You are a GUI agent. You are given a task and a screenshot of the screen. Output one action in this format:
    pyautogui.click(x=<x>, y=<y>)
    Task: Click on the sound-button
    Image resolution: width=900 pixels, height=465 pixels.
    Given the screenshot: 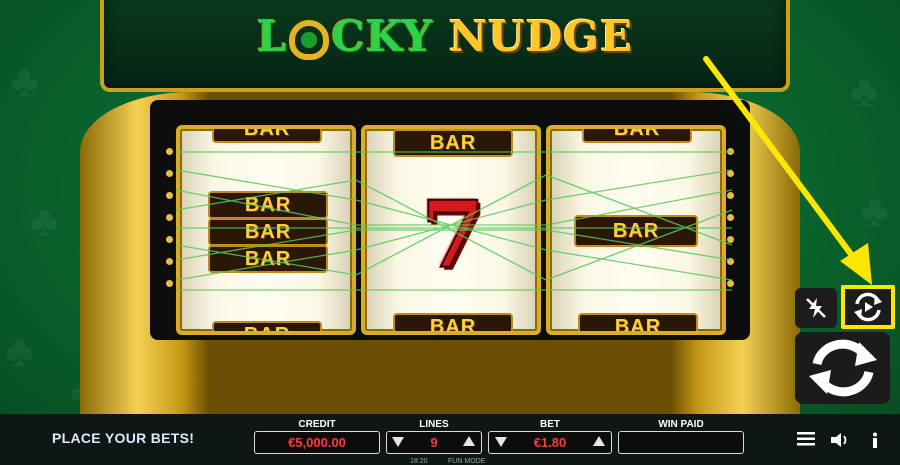 What is the action you would take?
    pyautogui.click(x=841, y=442)
    